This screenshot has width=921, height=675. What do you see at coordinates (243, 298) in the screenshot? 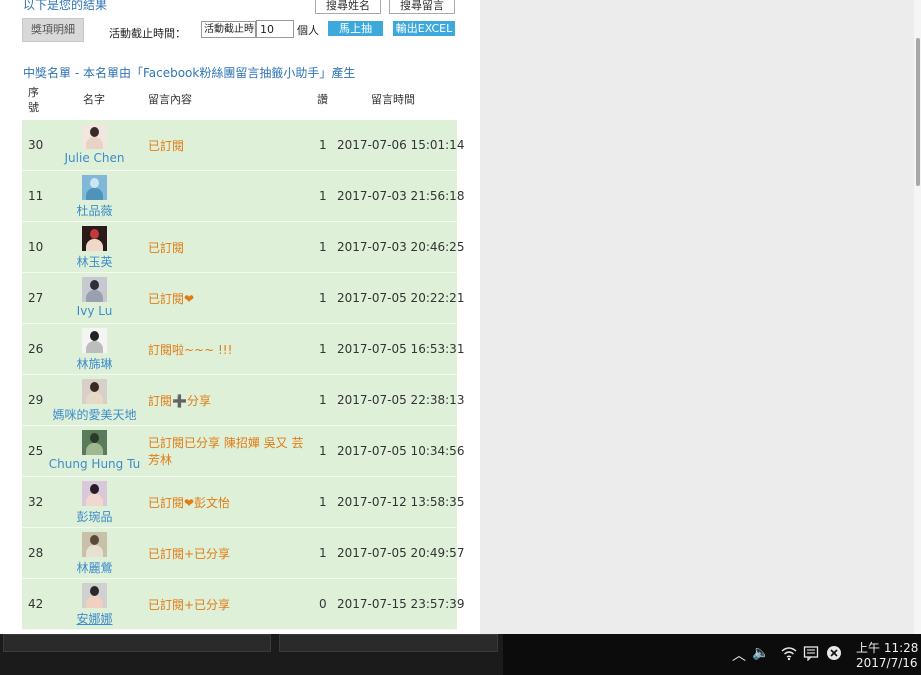
I see `table-row: 27 Ivy Lu 已訂閱❤ 1 2017-07-05 20:22:21` at bounding box center [243, 298].